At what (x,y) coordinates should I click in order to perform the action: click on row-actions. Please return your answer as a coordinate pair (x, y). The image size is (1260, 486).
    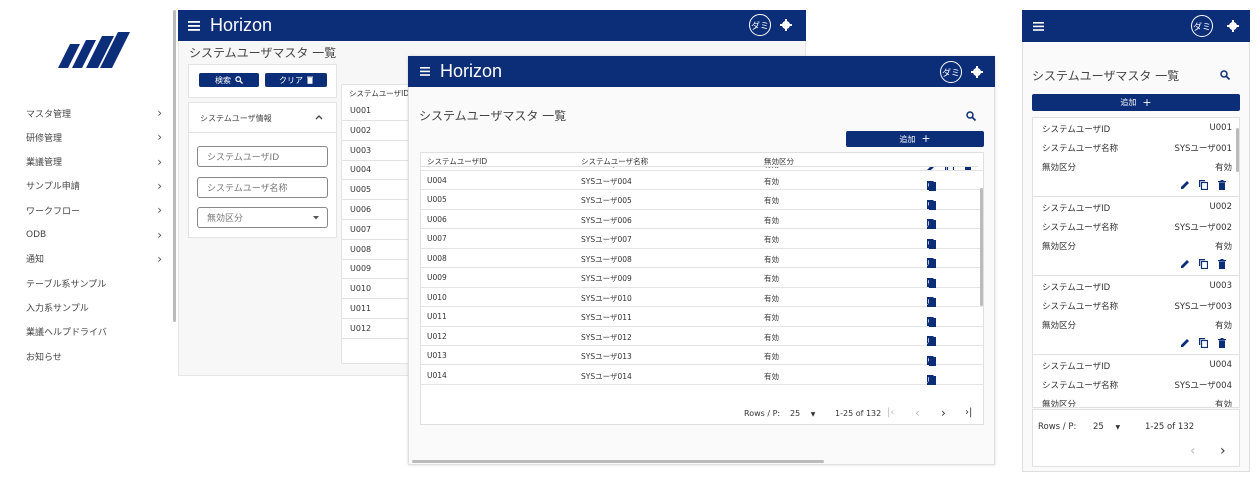
    Looking at the image, I should click on (1203, 263).